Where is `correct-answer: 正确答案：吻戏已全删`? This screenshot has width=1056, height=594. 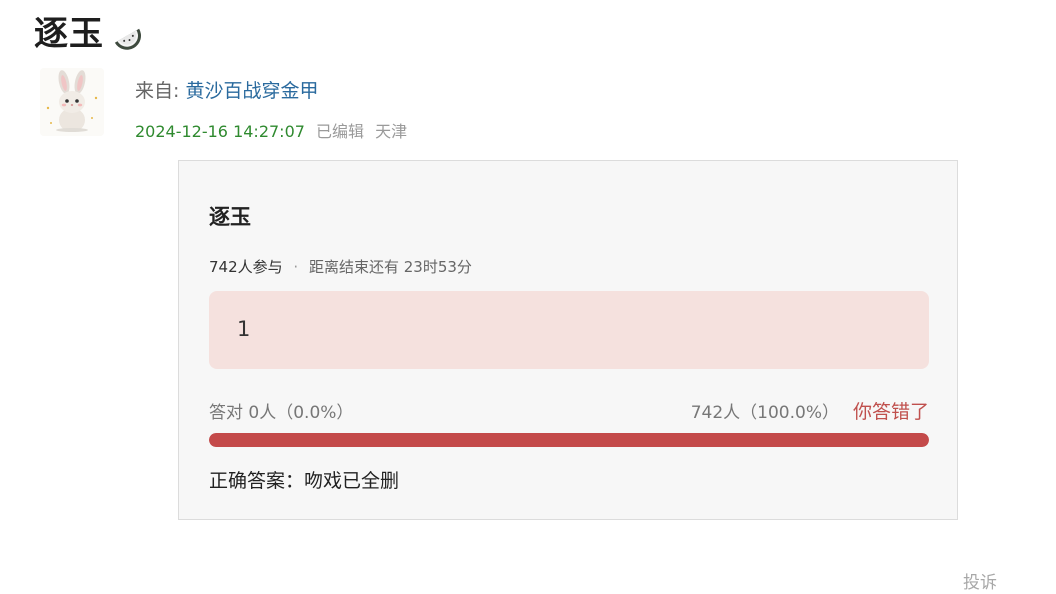 correct-answer: 正确答案：吻戏已全删 is located at coordinates (304, 481).